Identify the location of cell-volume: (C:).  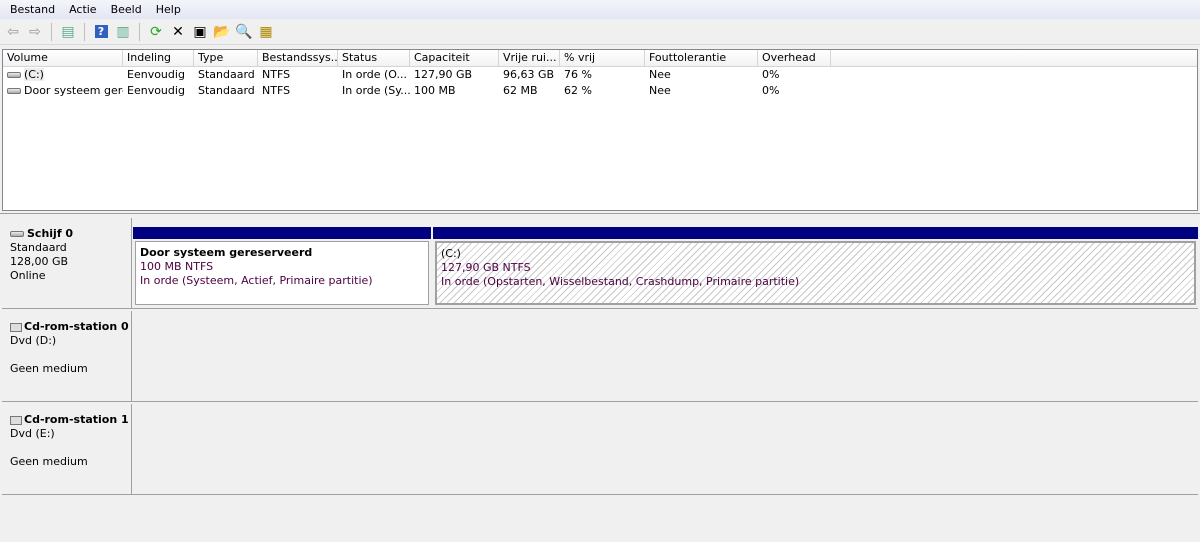
(34, 74).